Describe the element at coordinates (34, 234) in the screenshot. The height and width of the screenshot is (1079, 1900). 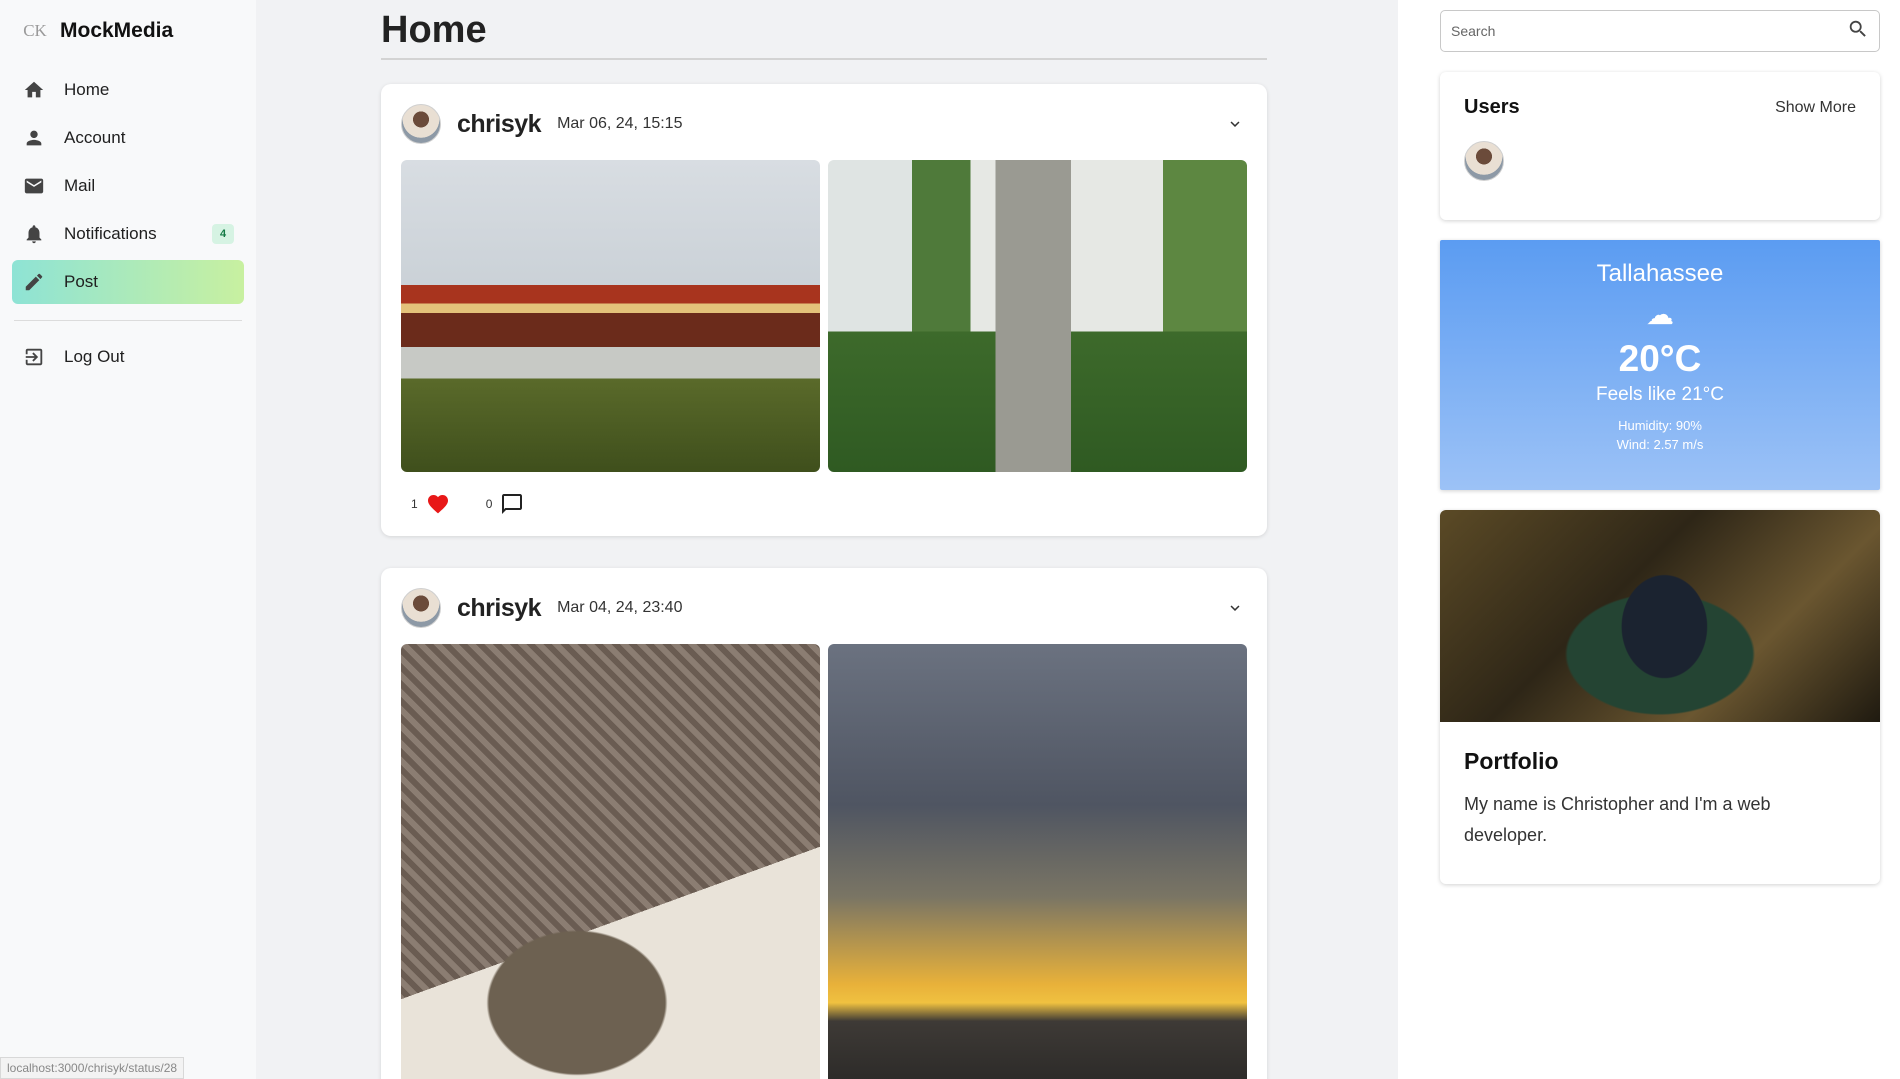
I see `bell-icon` at that location.